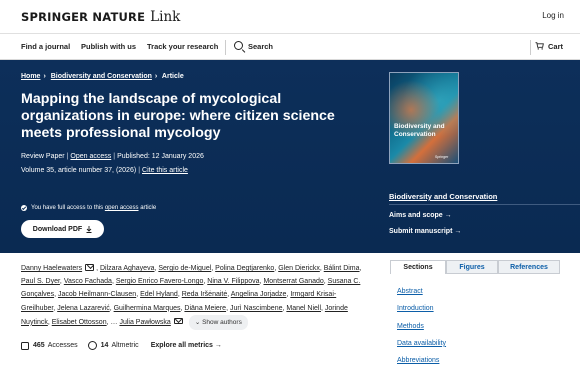 This screenshot has width=580, height=366. Describe the element at coordinates (299, 268) in the screenshot. I see `author-link: Glen Dierickx` at that location.